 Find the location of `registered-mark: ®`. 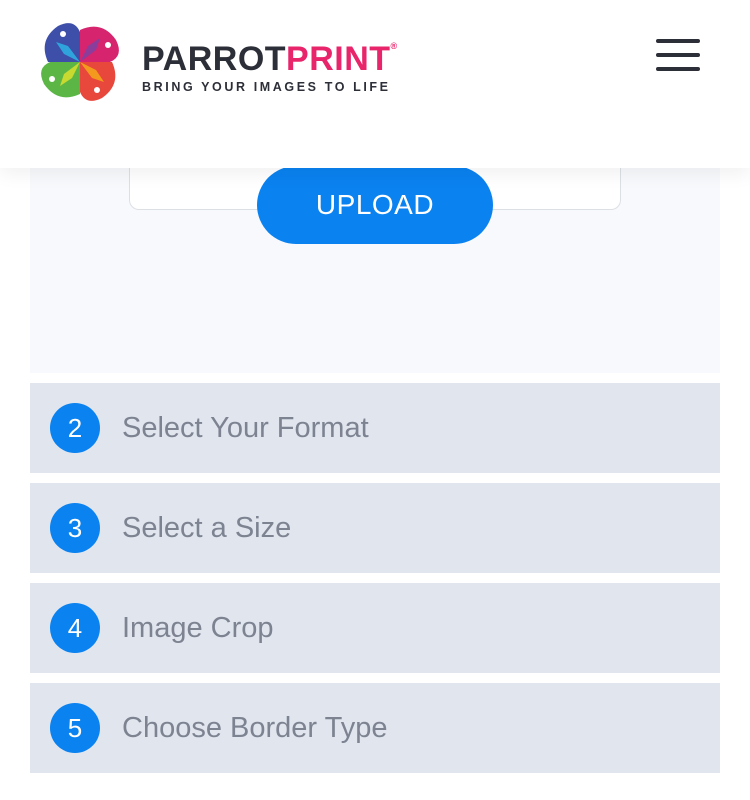

registered-mark: ® is located at coordinates (394, 46).